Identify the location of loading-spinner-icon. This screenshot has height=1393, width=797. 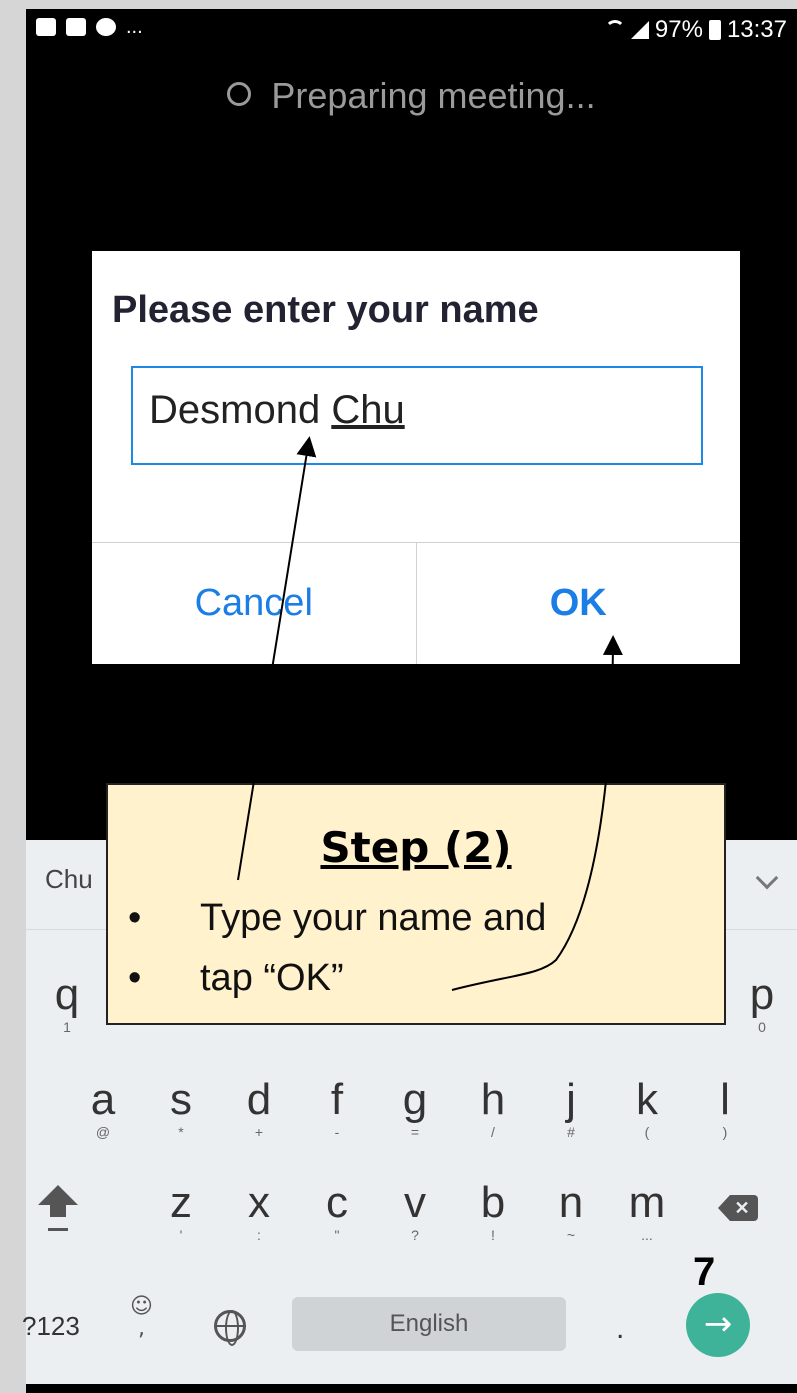
(239, 94).